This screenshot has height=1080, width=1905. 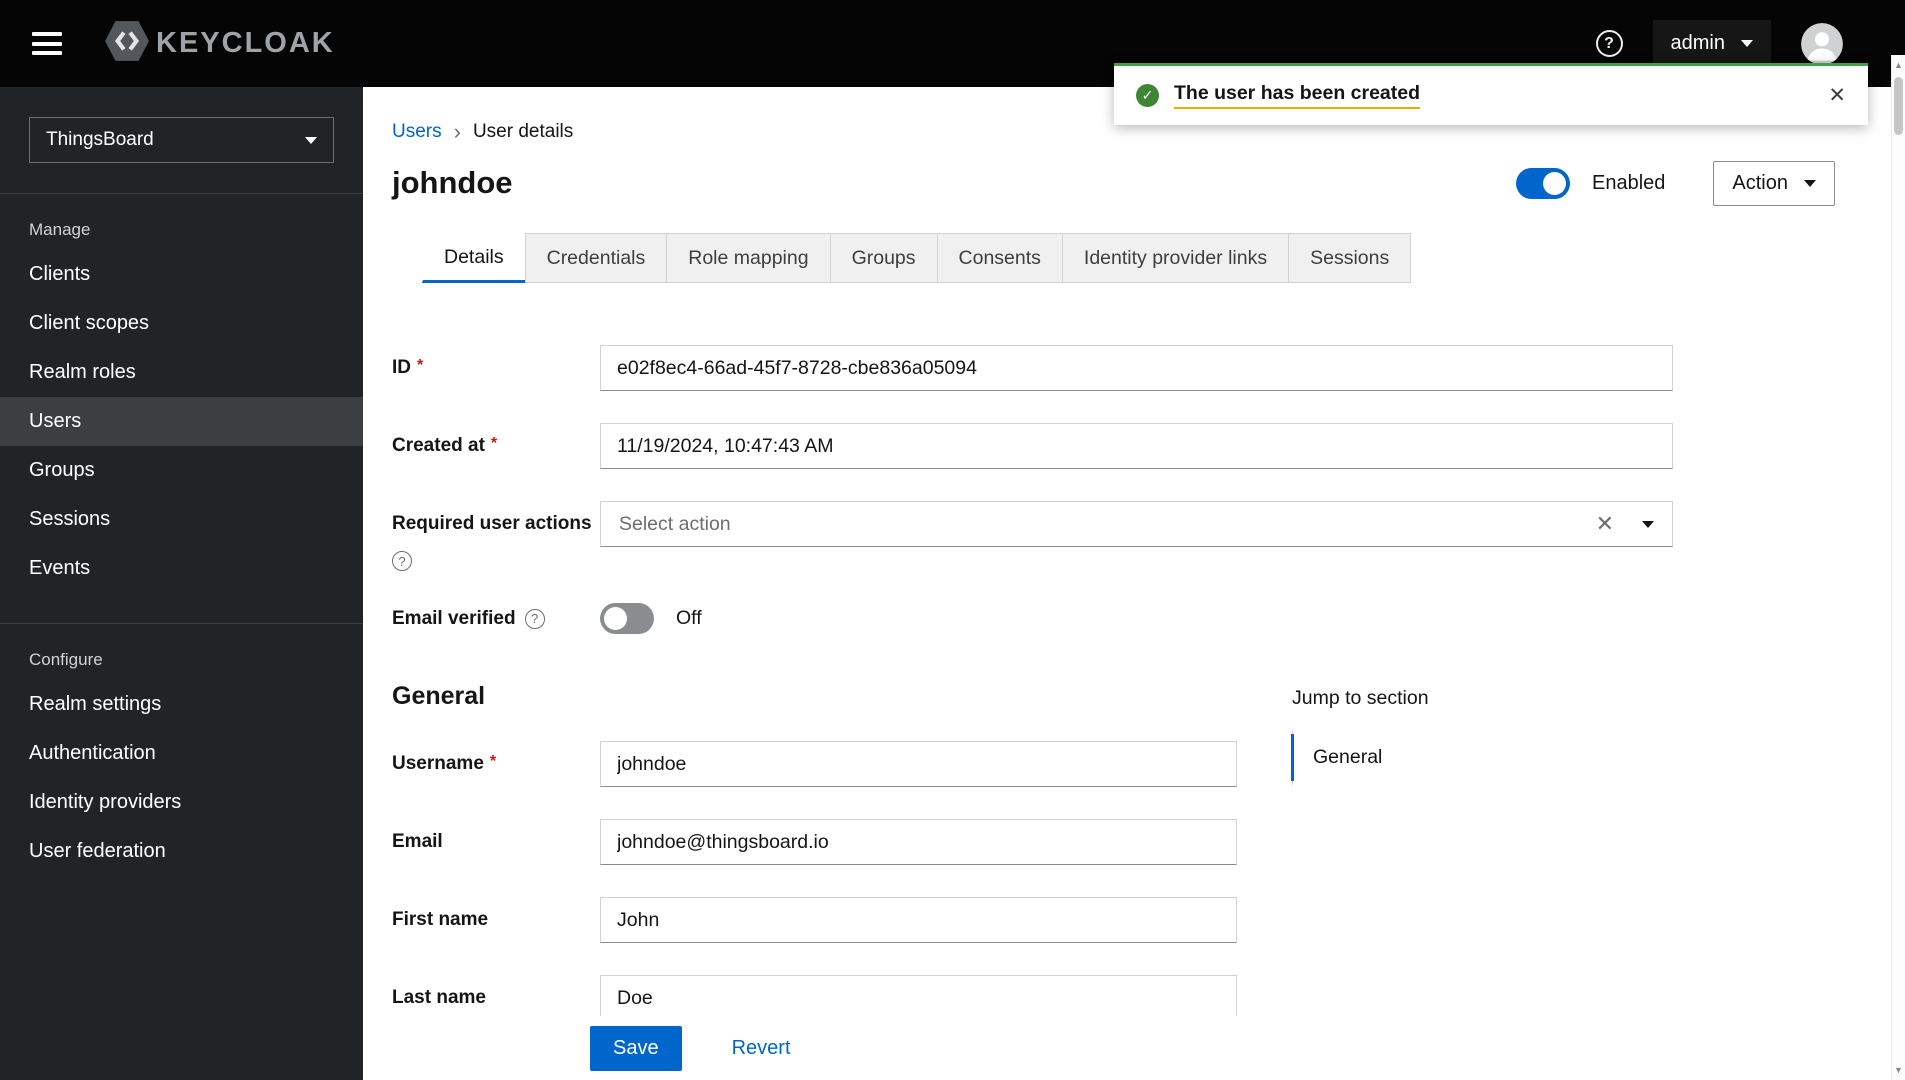 I want to click on tab-role-mapping: Role mapping, so click(x=748, y=258).